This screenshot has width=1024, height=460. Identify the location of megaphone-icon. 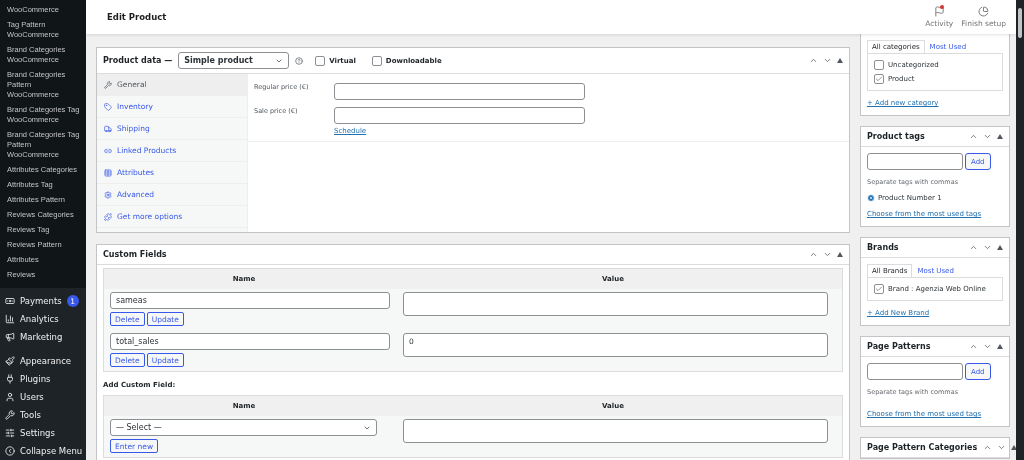
(10, 337).